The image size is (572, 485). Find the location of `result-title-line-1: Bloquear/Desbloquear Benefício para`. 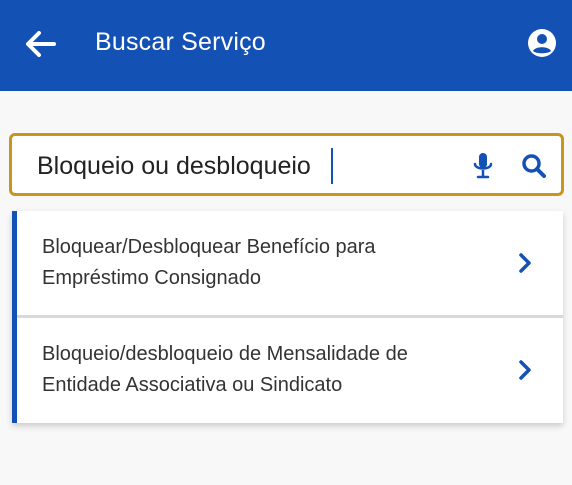

result-title-line-1: Bloquear/Desbloquear Benefício para is located at coordinates (209, 247).